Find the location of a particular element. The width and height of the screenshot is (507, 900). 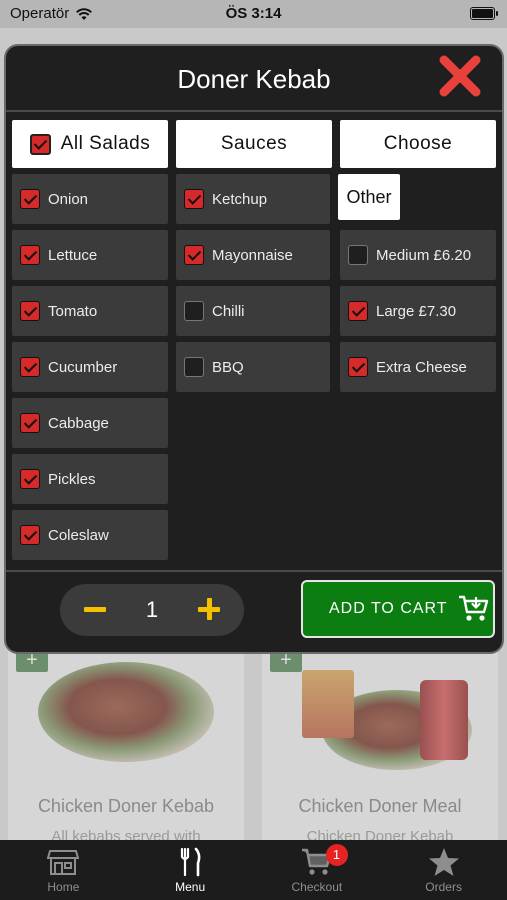

option-label: Coleslaw is located at coordinates (78, 535).